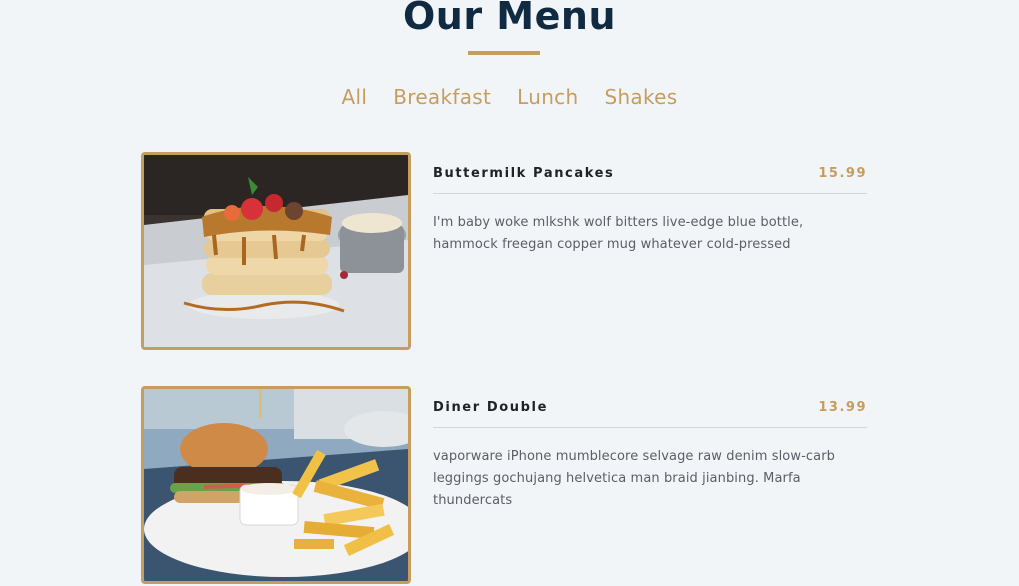  What do you see at coordinates (355, 97) in the screenshot?
I see `filter-all-button: All` at bounding box center [355, 97].